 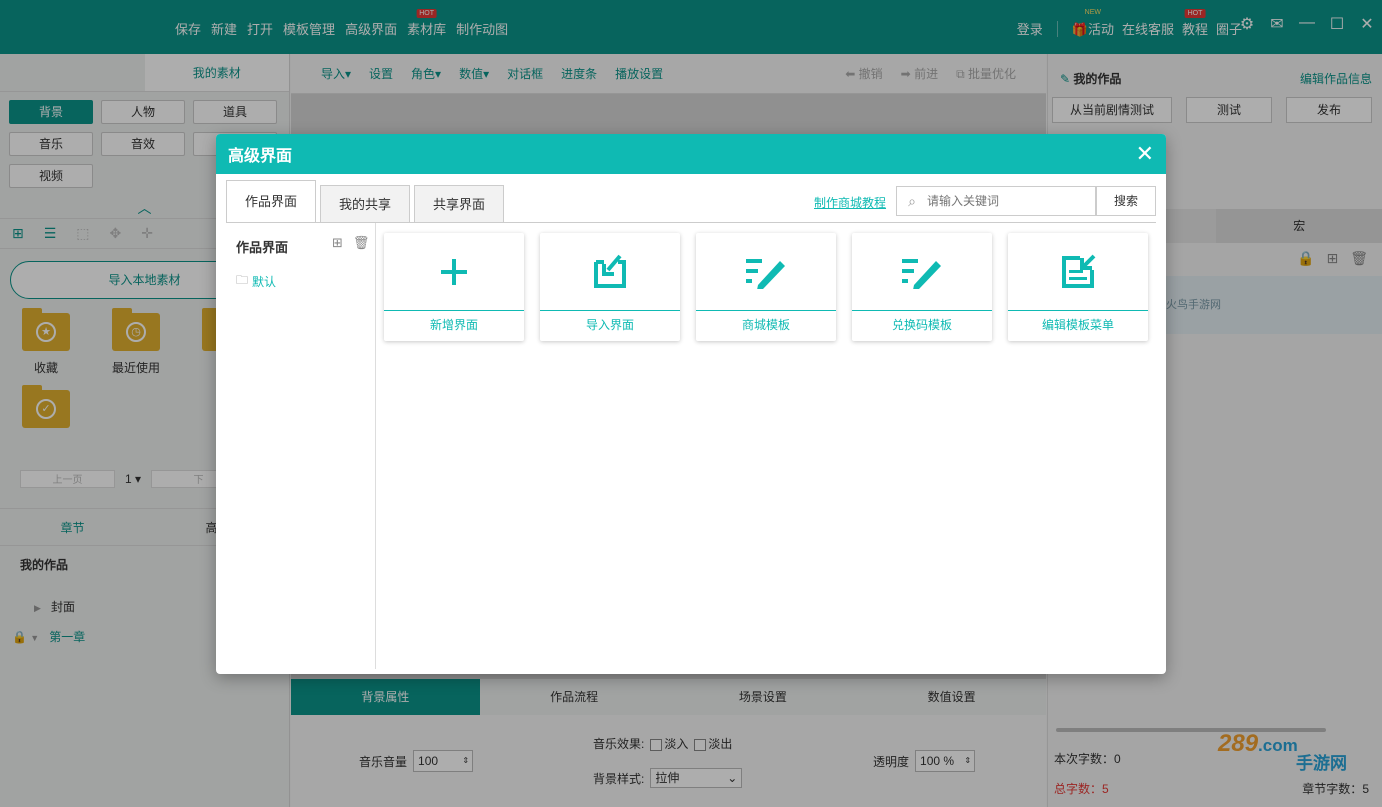 What do you see at coordinates (454, 272) in the screenshot?
I see `plus-icon` at bounding box center [454, 272].